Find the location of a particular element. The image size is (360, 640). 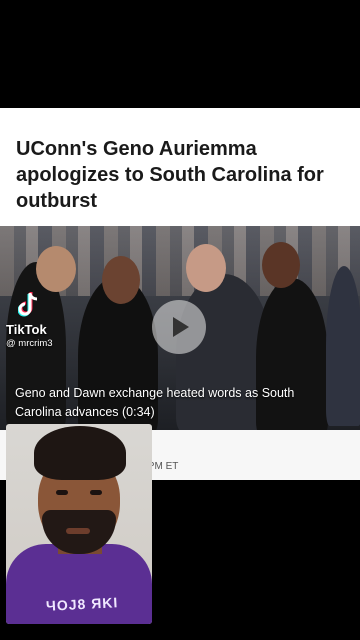

right-eye is located at coordinates (96, 492).